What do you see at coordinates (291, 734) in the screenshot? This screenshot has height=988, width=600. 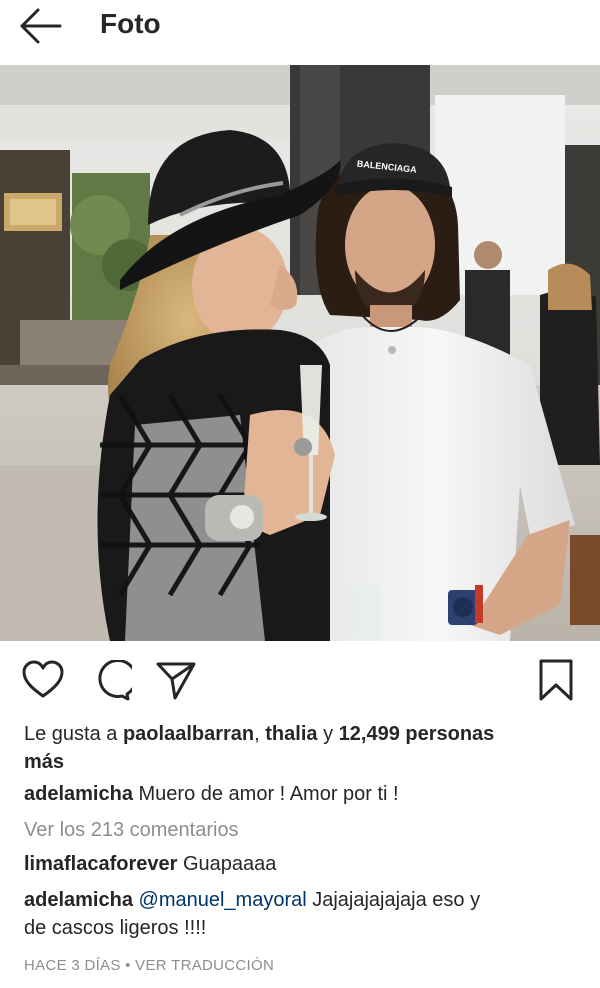 I see `liker-username: thalia` at bounding box center [291, 734].